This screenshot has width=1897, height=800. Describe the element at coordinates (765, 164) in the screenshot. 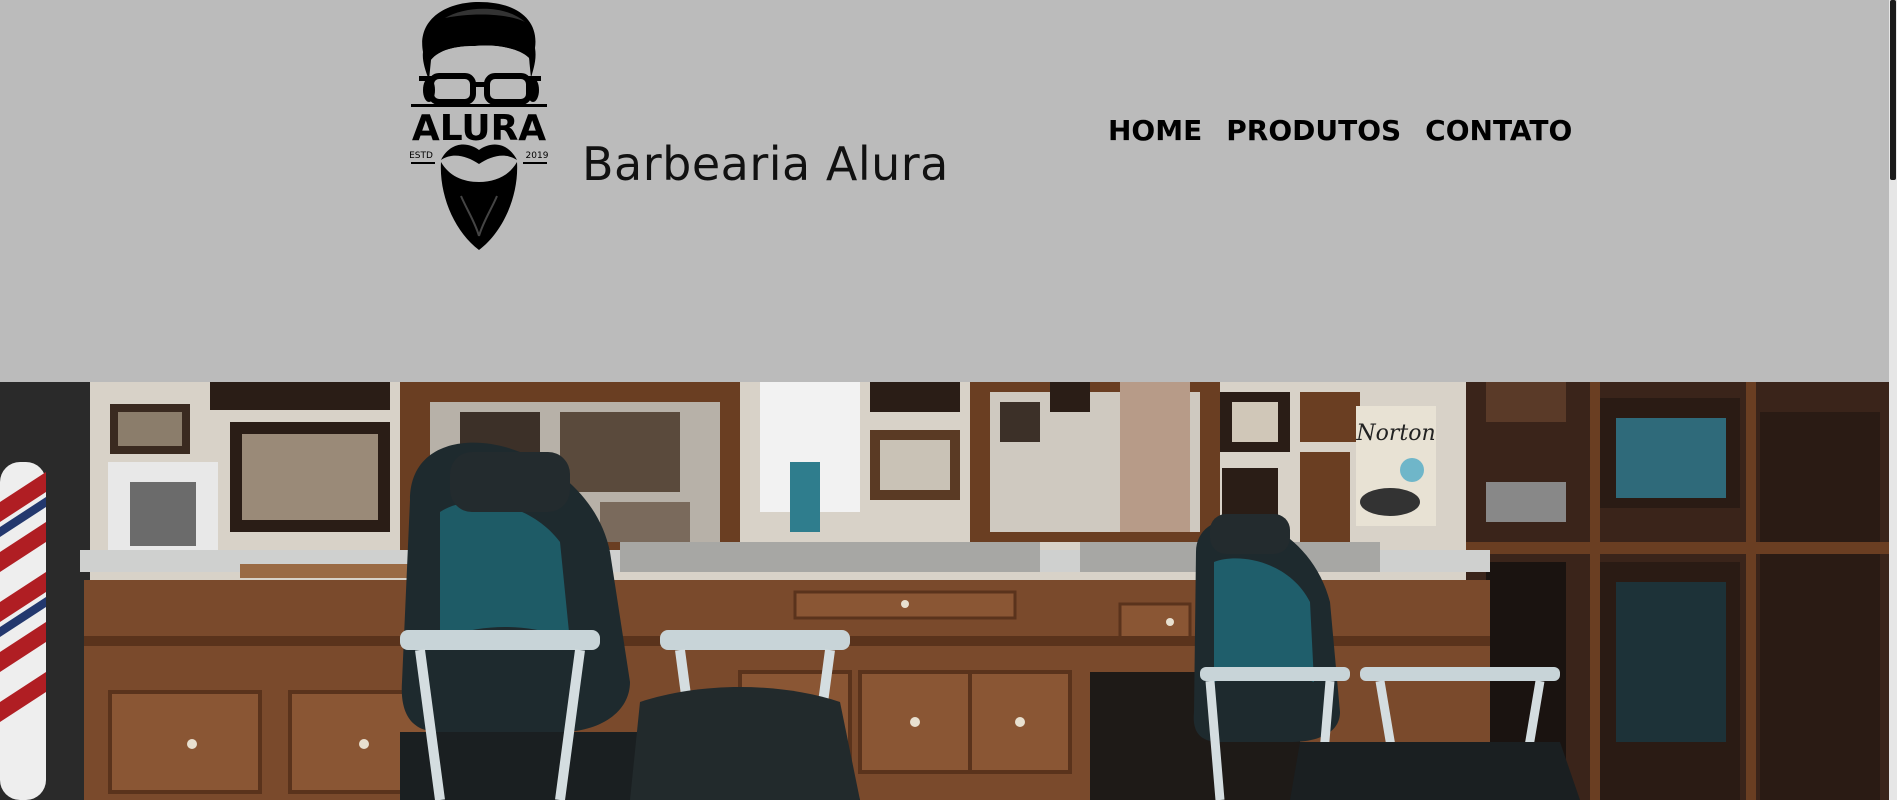

I see `site-title: Barbearia Alura` at that location.